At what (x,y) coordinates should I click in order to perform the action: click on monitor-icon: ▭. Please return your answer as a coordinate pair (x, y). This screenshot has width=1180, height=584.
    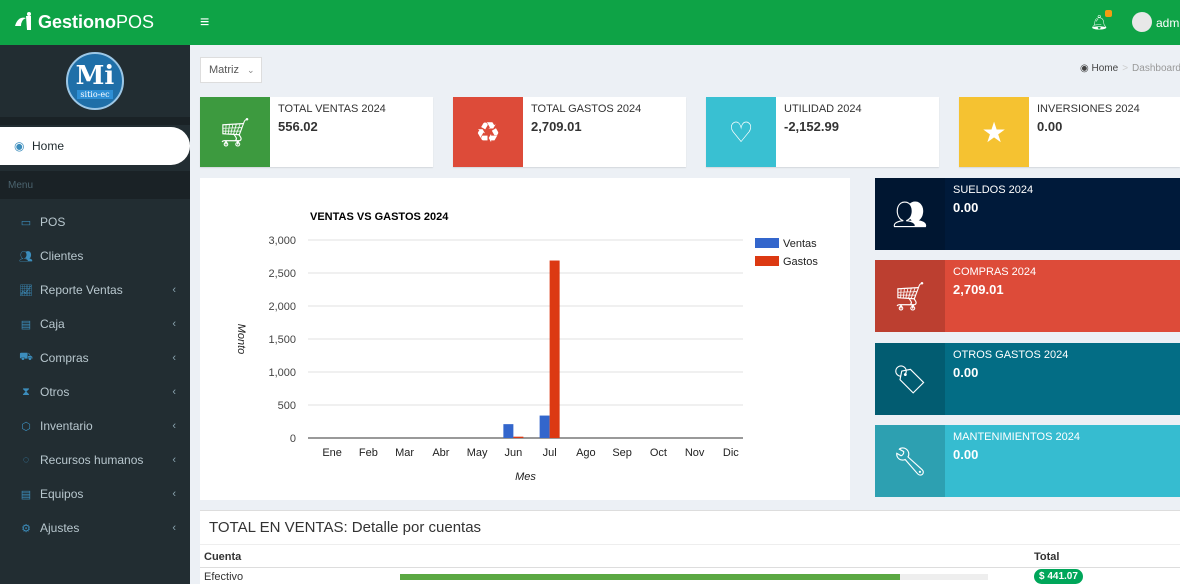
    Looking at the image, I should click on (26, 222).